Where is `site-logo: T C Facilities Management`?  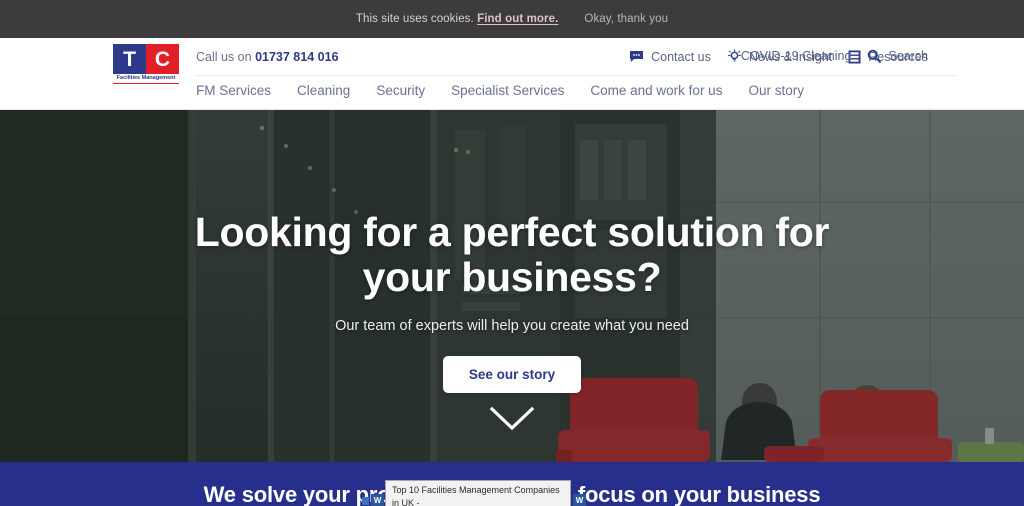 site-logo: T C Facilities Management is located at coordinates (146, 64).